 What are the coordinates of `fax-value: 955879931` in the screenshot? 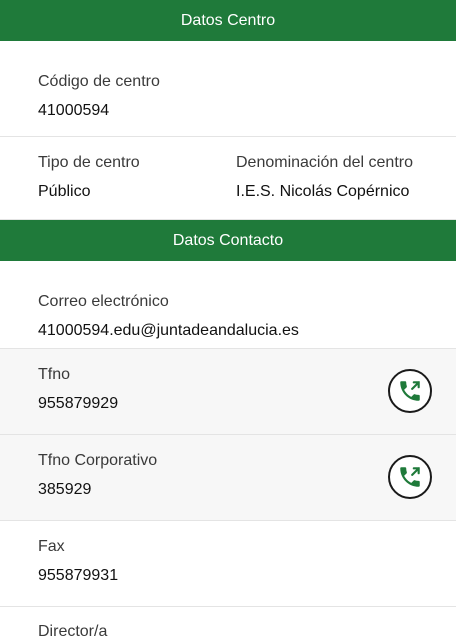 It's located at (78, 575).